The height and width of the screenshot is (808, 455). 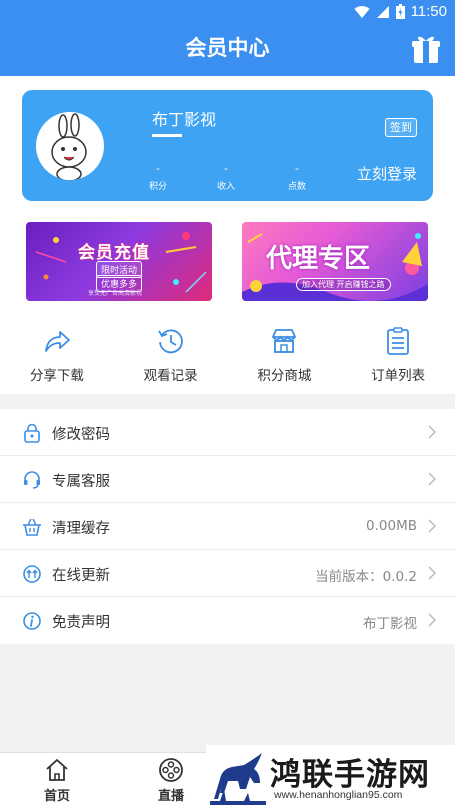 I want to click on profile-name: 布丁影视, so click(x=184, y=119).